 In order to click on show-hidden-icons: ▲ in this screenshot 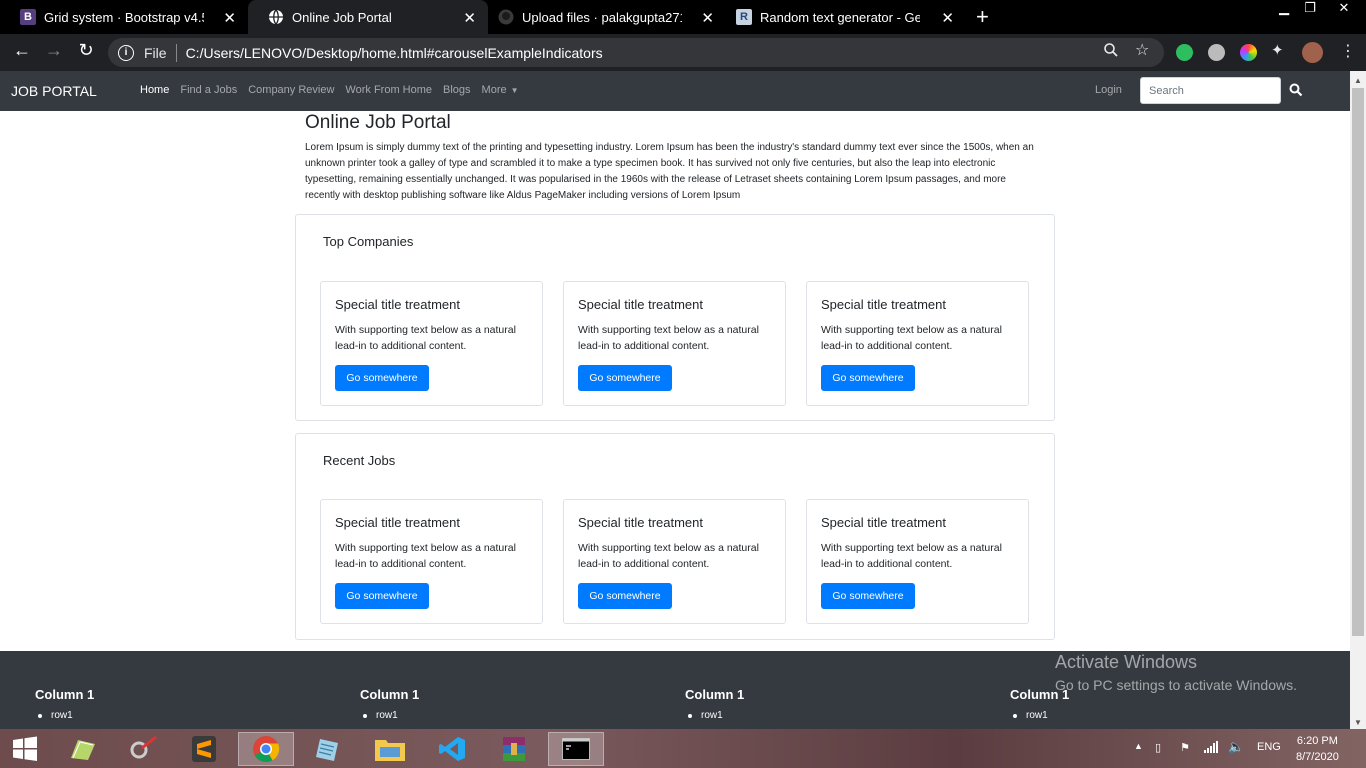, I will do `click(1138, 746)`.